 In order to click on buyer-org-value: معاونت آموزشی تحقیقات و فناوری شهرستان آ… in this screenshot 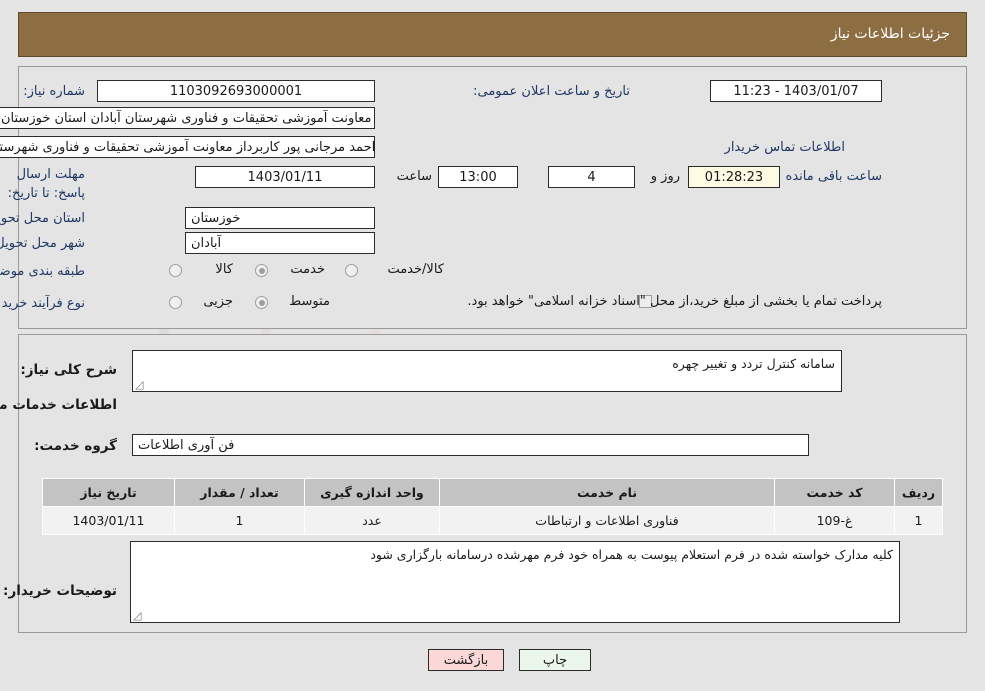, I will do `click(187, 118)`.